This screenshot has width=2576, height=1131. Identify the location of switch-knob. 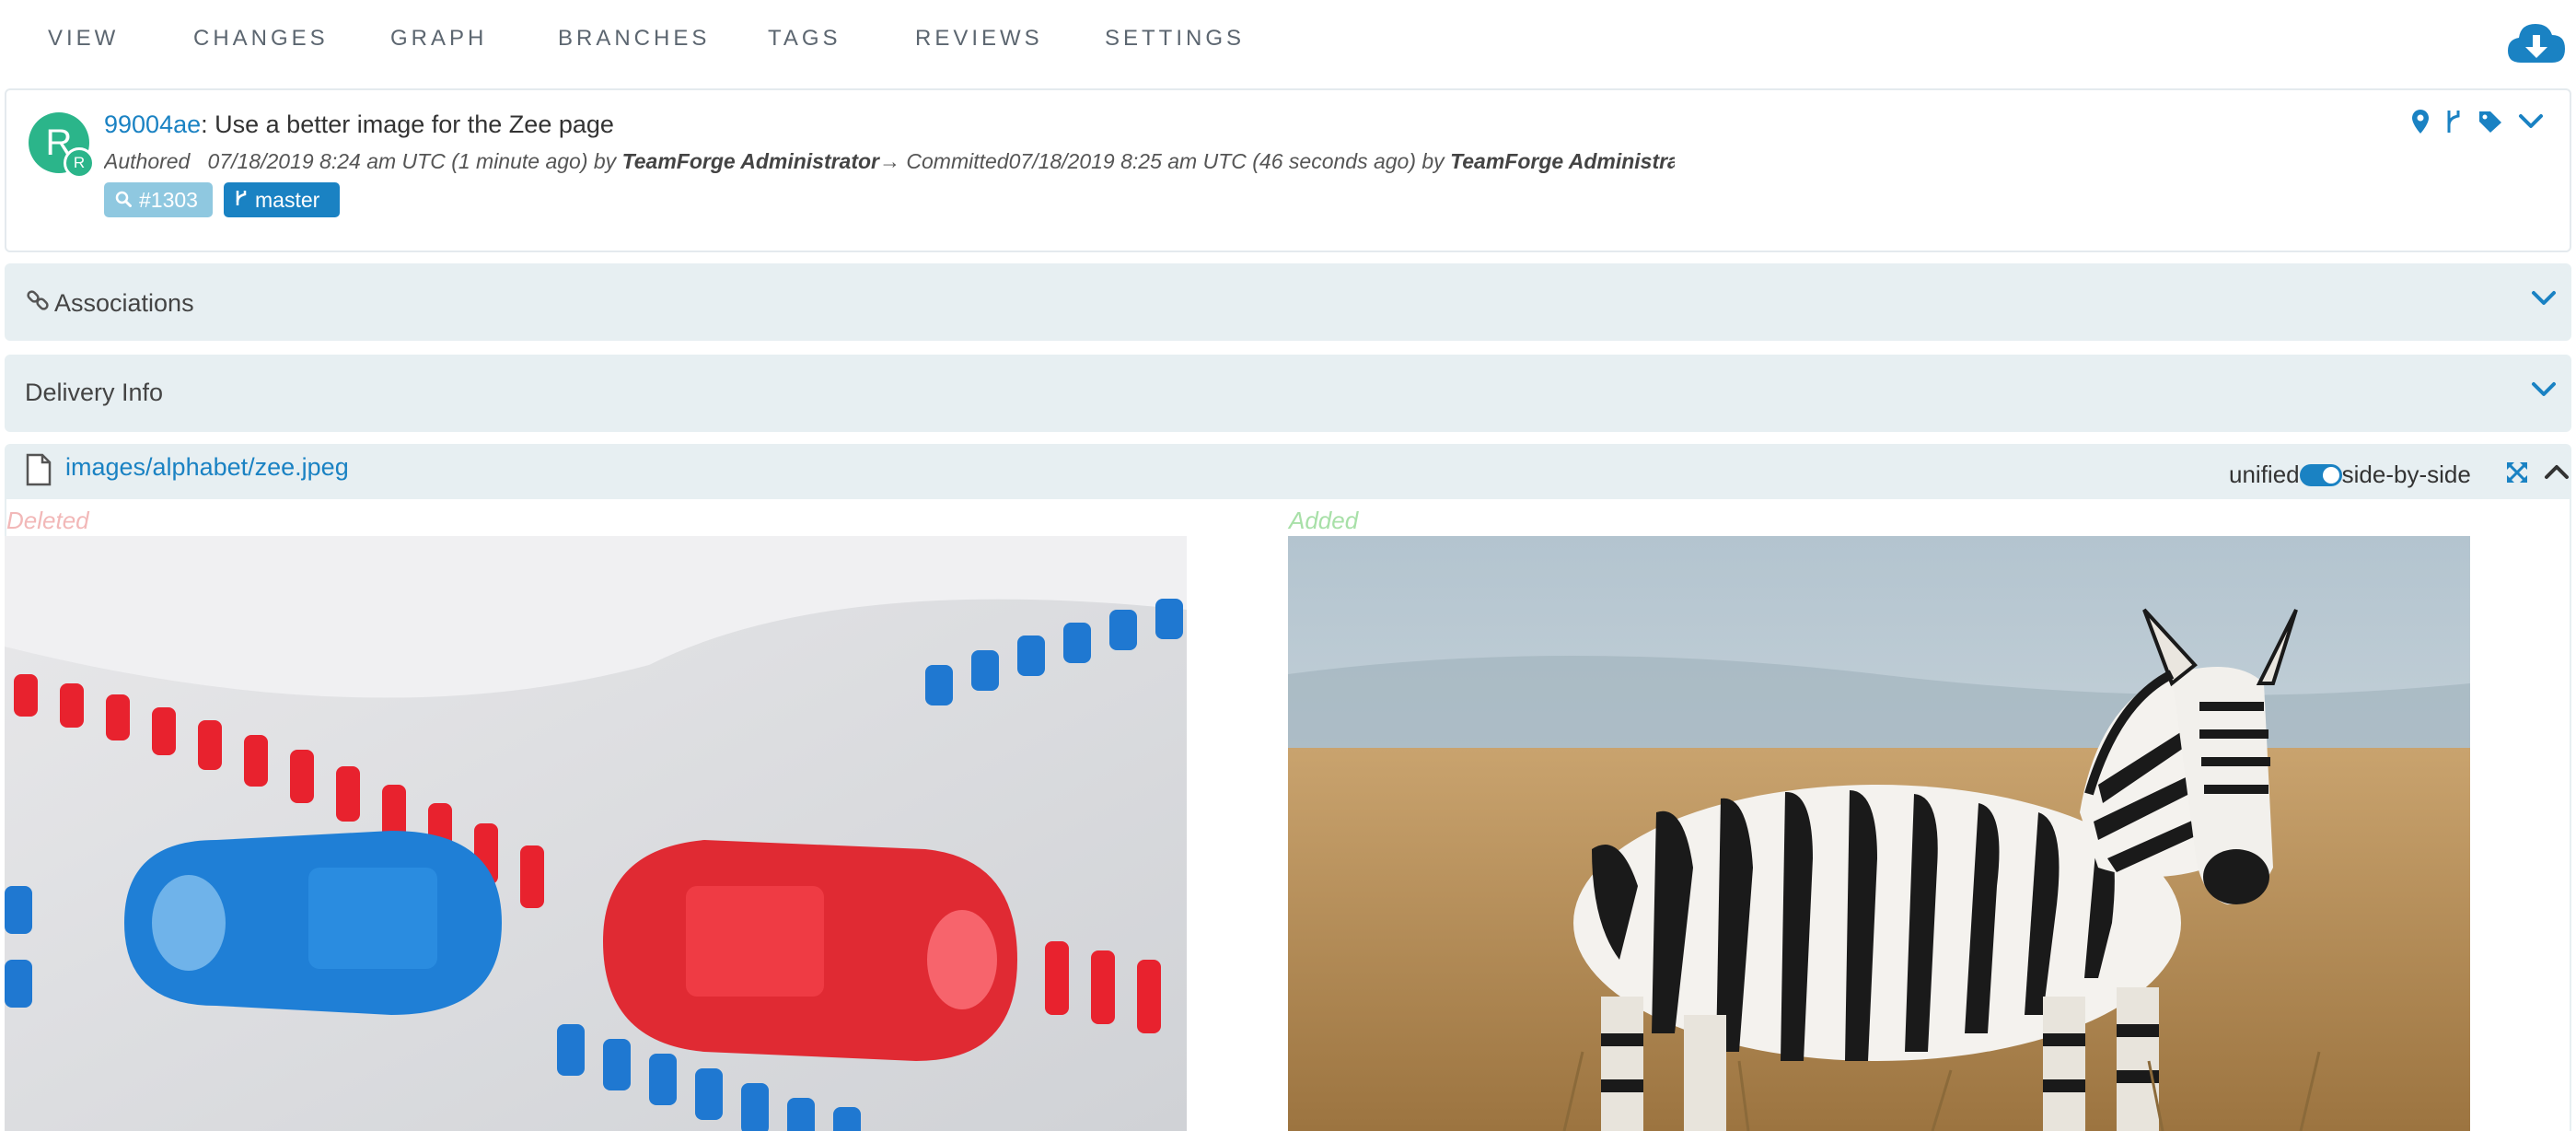
(2330, 475).